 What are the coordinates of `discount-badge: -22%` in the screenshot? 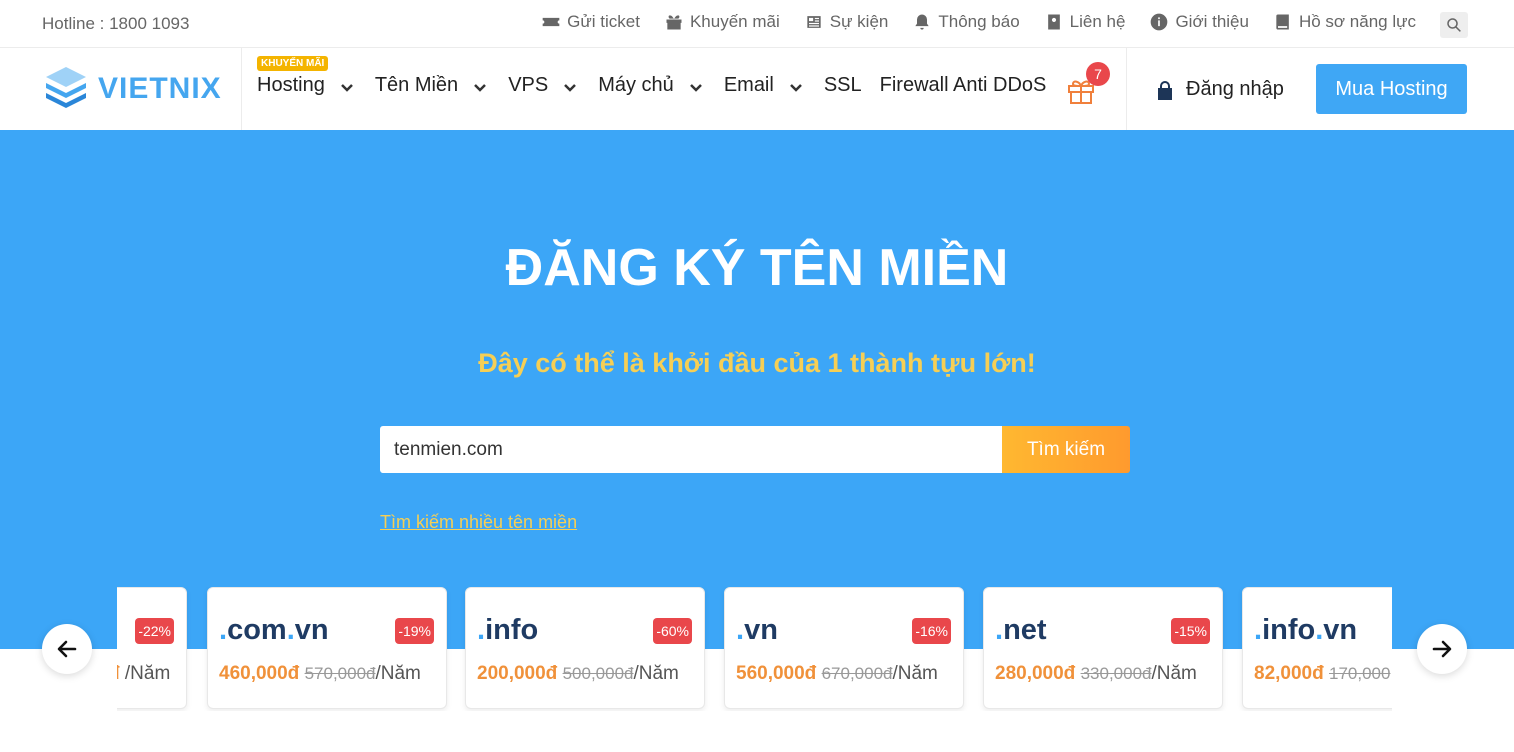 It's located at (154, 631).